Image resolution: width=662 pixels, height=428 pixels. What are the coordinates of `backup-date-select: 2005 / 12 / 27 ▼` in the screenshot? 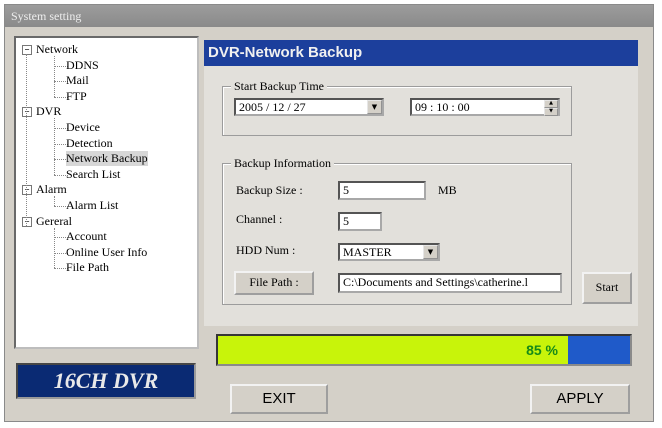 It's located at (309, 107).